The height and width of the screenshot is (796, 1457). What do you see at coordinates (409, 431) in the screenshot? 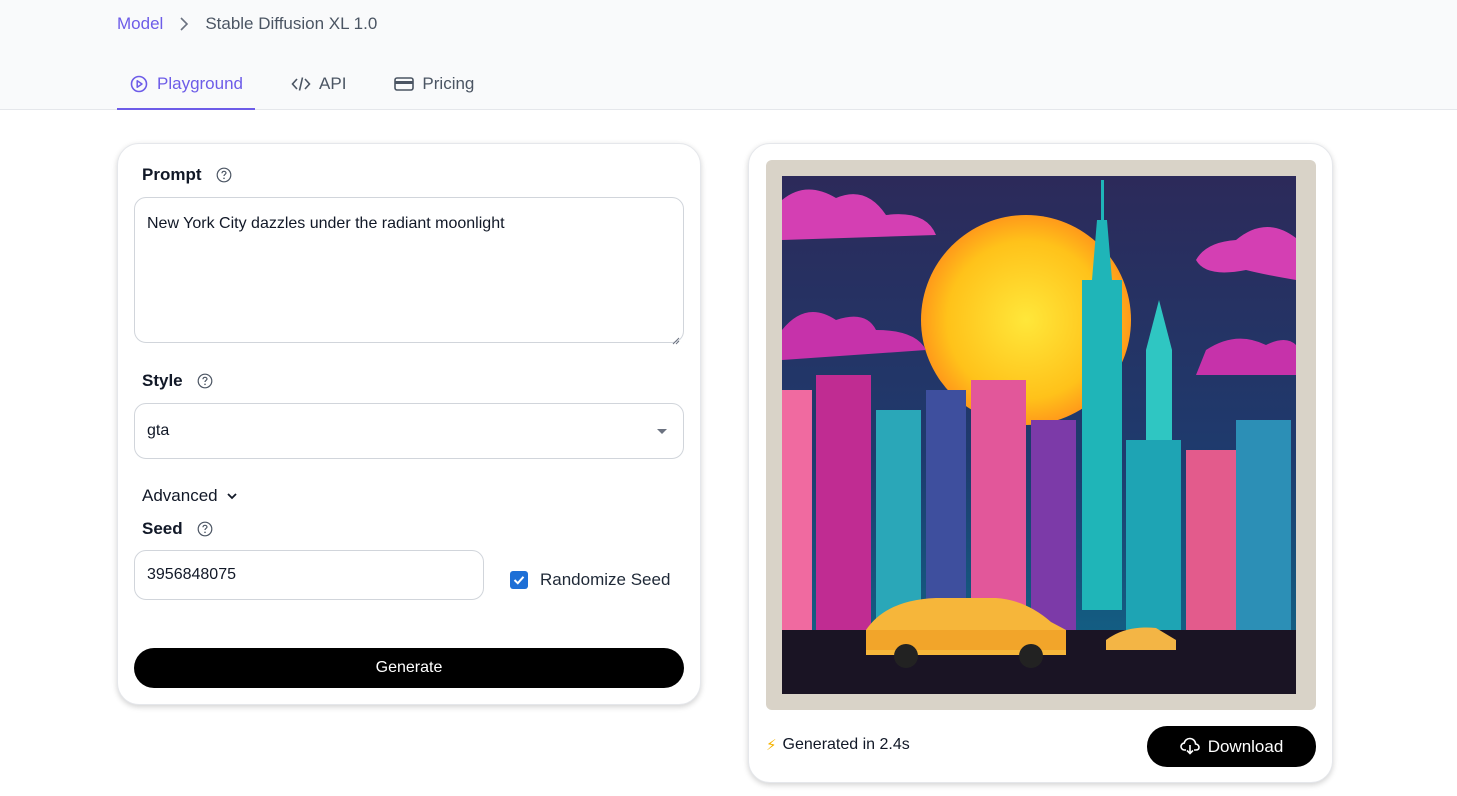
I see `style-select: gta` at bounding box center [409, 431].